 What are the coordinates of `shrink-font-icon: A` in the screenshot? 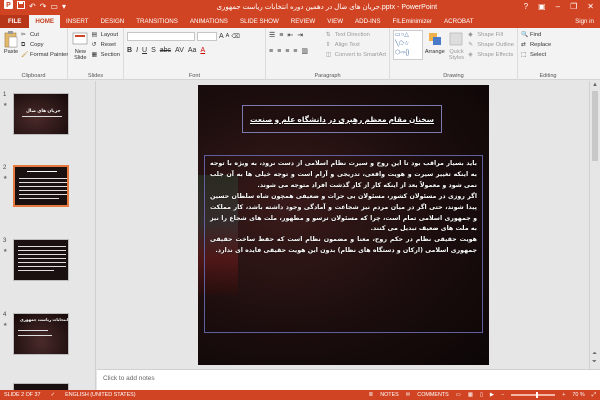 It's located at (228, 36).